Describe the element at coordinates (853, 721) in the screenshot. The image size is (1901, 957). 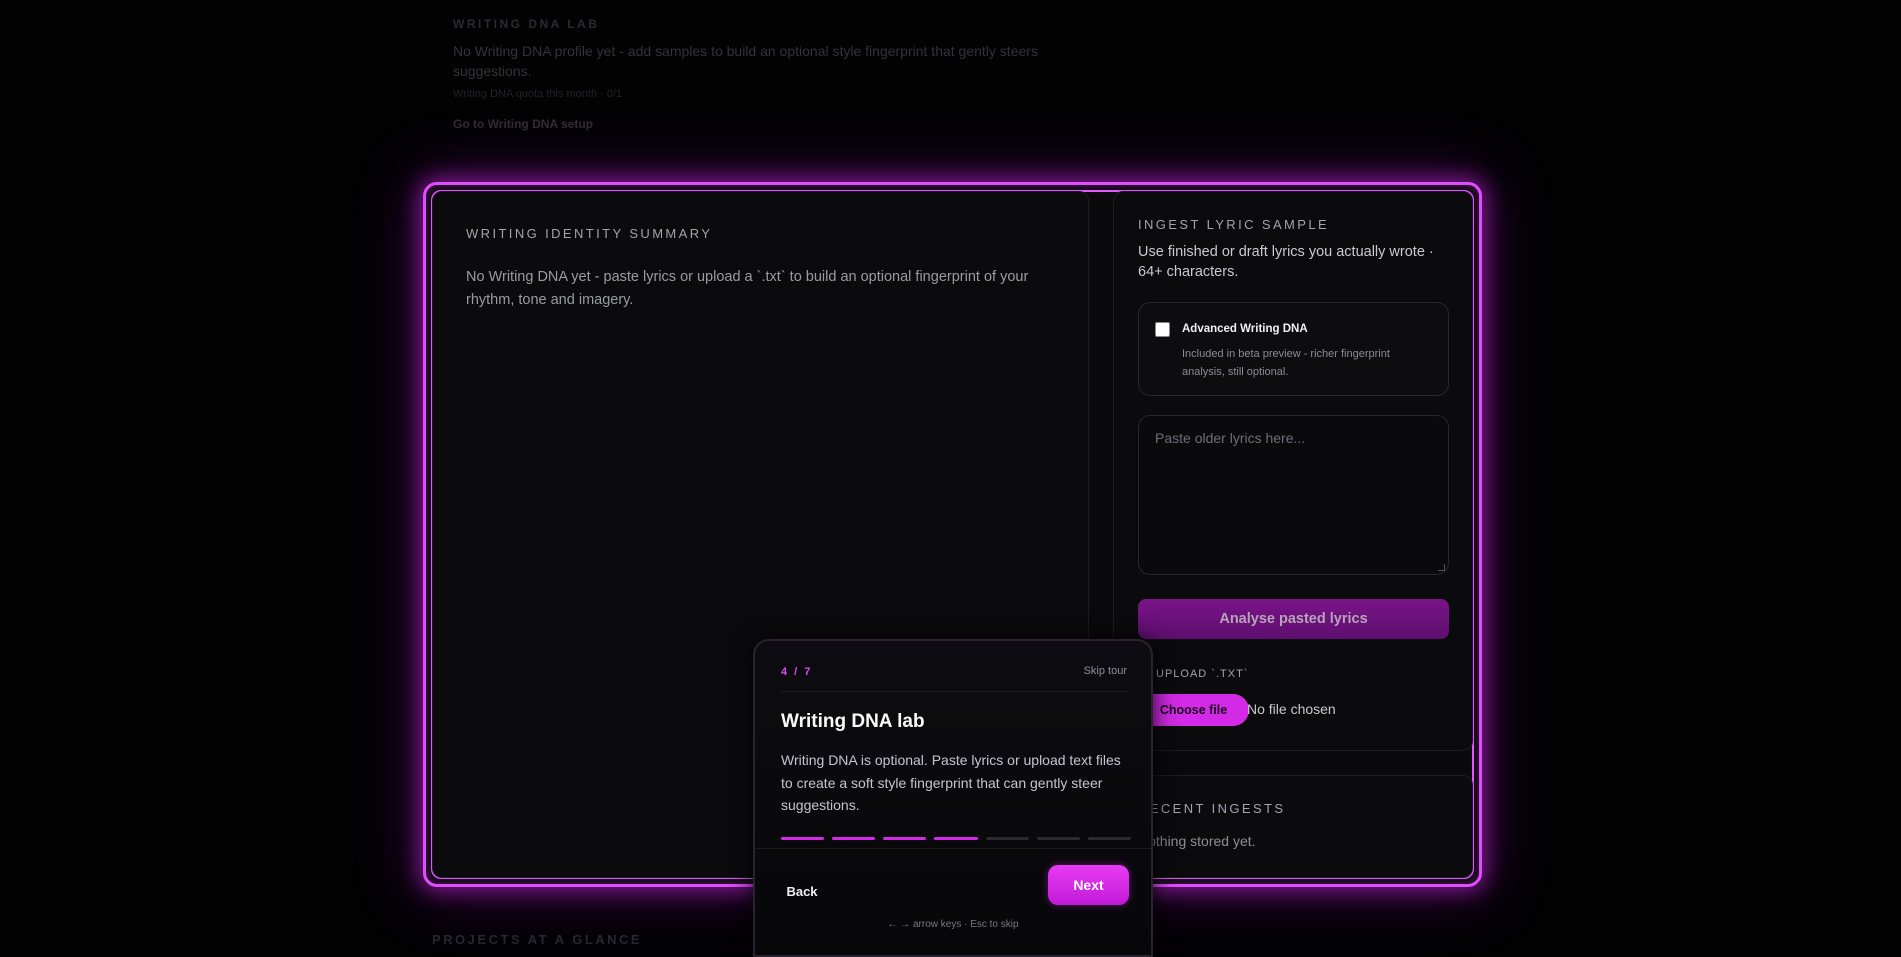
I see `tour-title: Writing DNA lab` at that location.